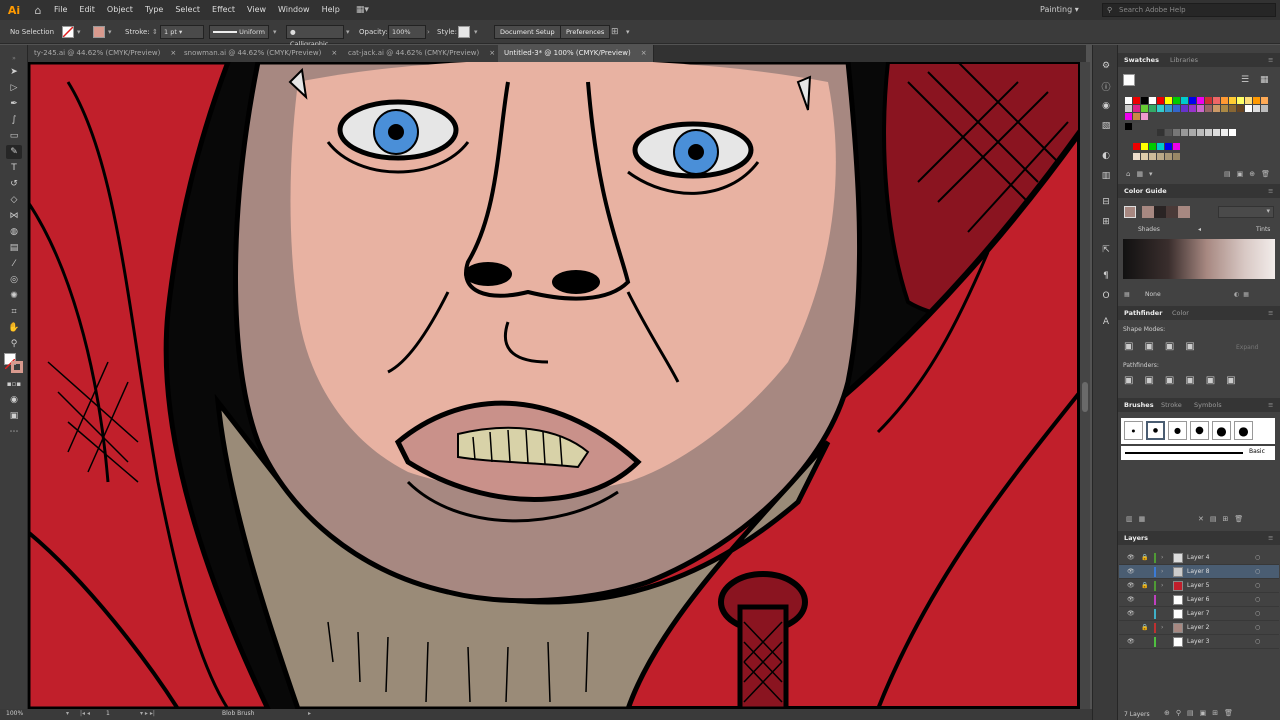  What do you see at coordinates (422, 53) in the screenshot?
I see `tab-cat-jack: cat-jack.ai @ 44.62% (CMYK/Preview) ×` at bounding box center [422, 53].